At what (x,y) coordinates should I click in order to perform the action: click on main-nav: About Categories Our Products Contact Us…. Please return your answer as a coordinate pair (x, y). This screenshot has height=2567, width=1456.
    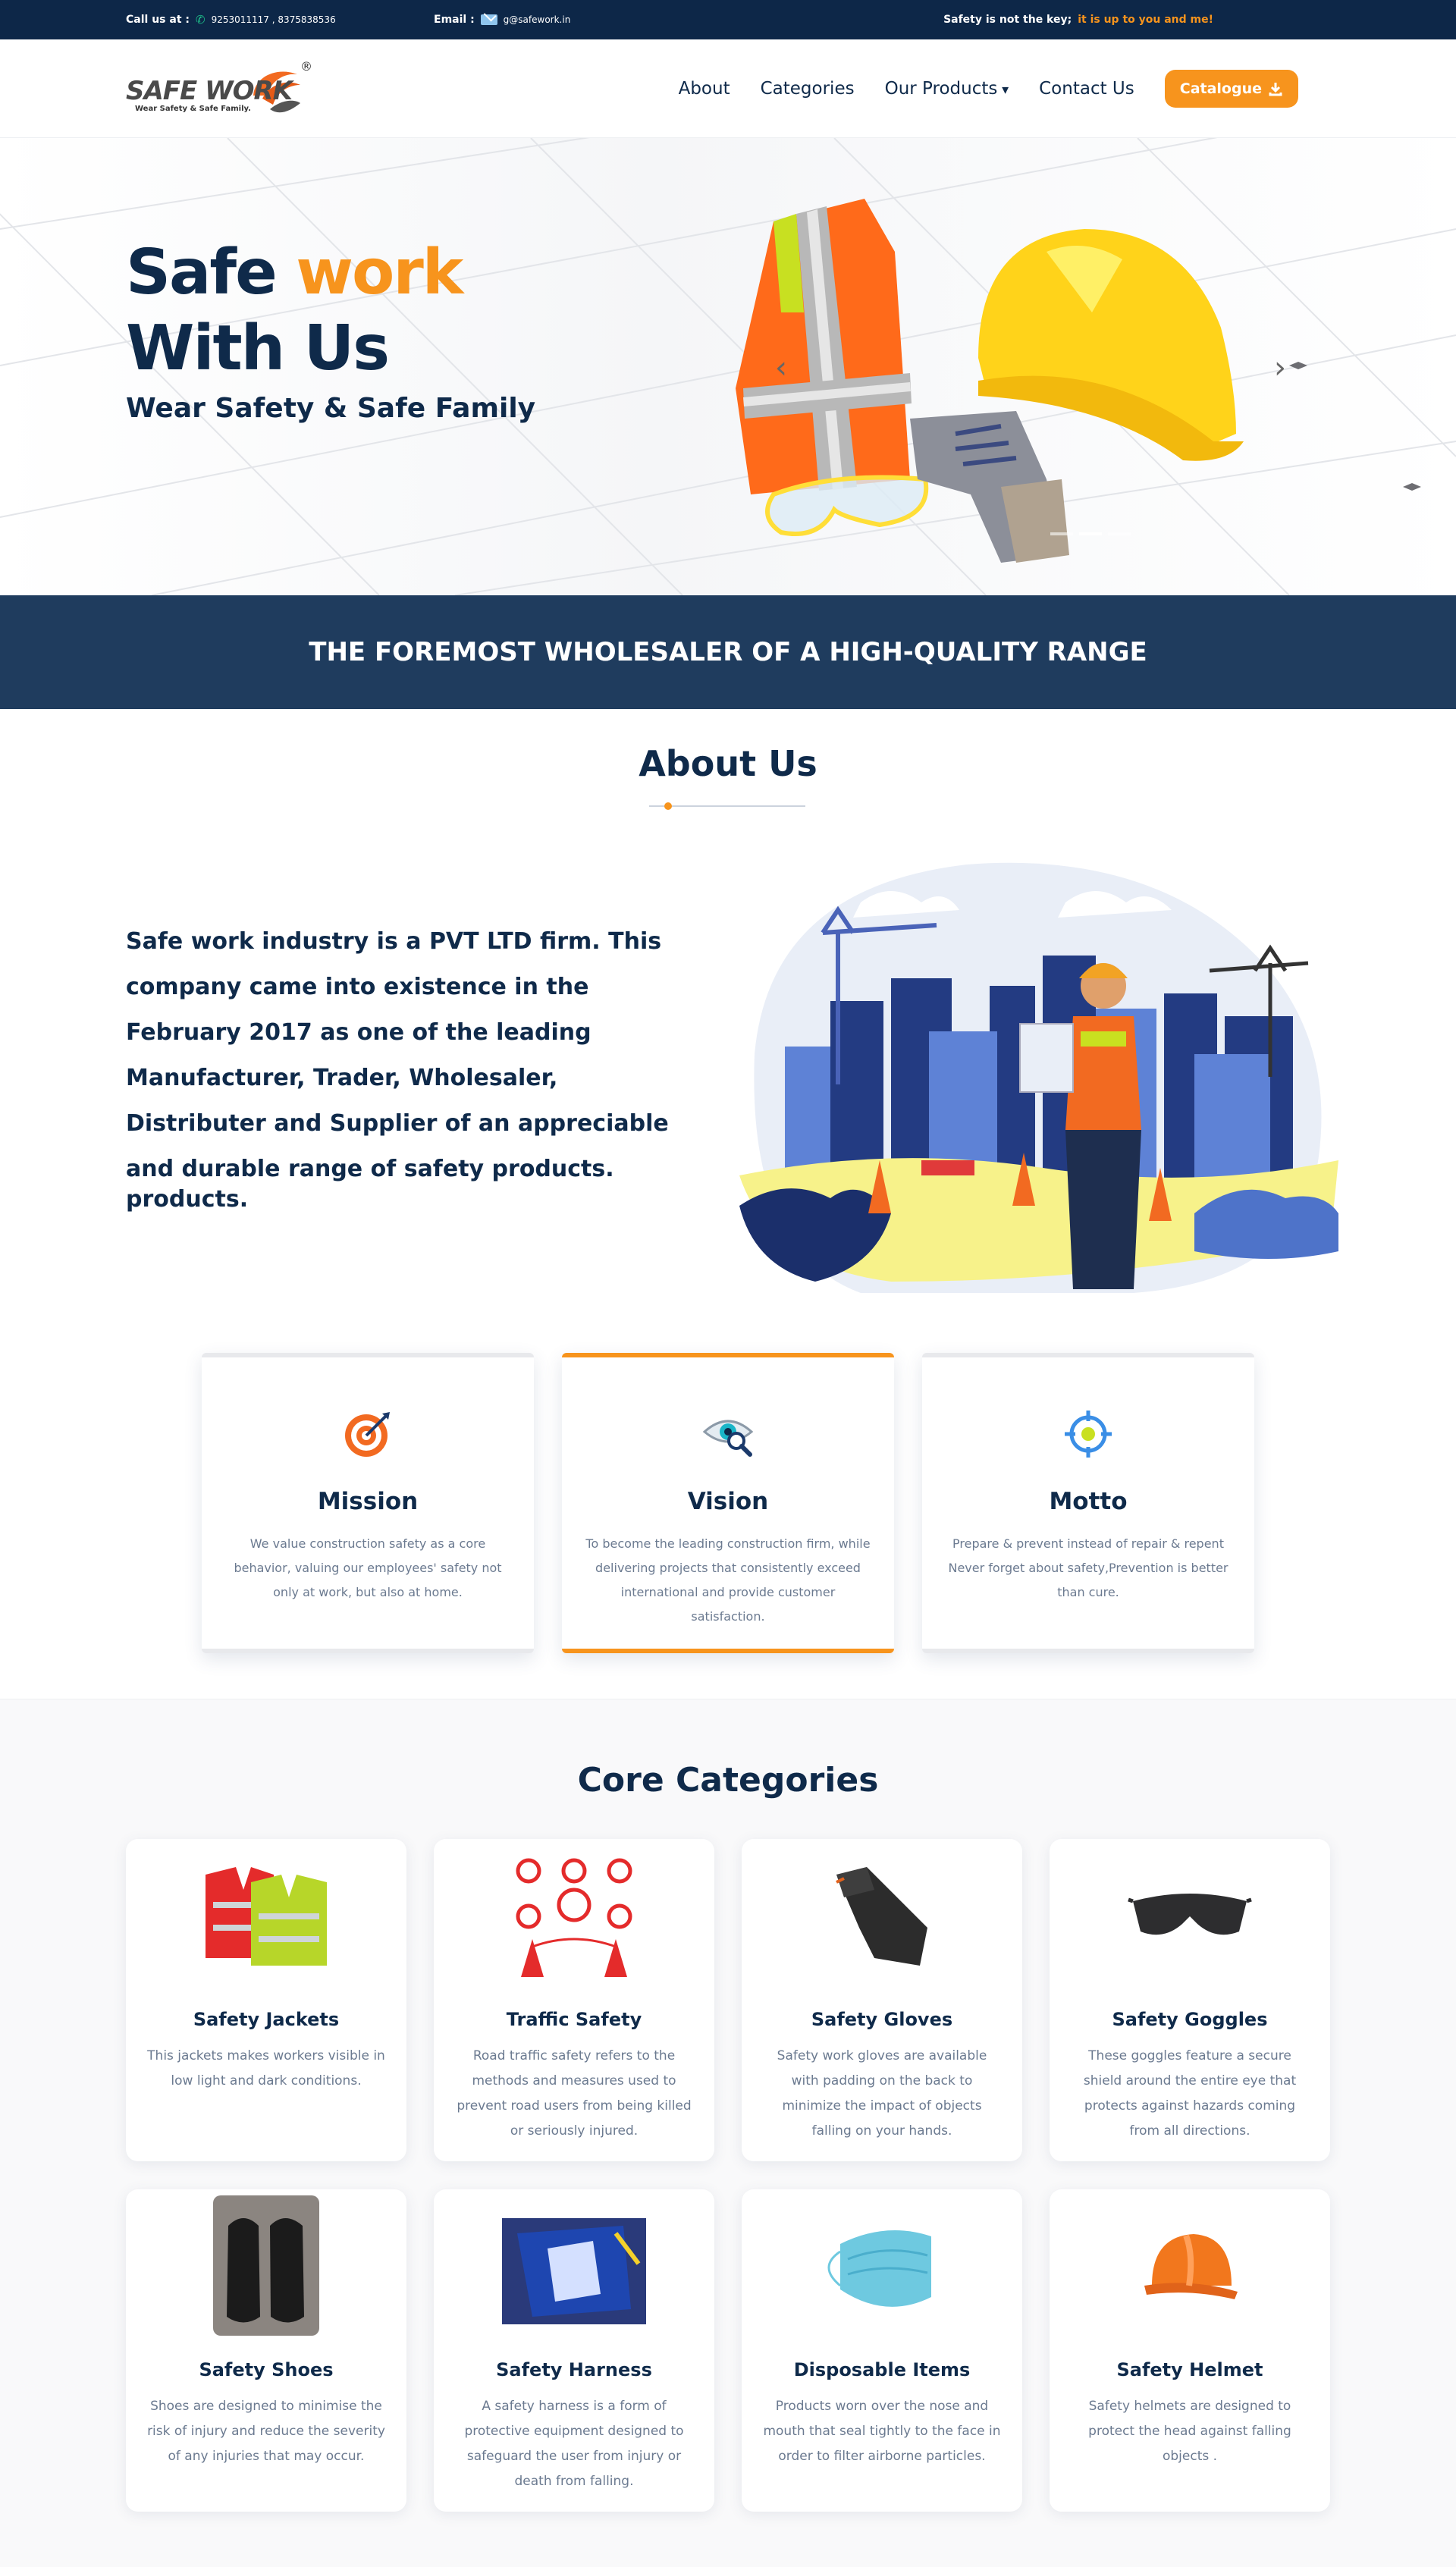
    Looking at the image, I should click on (1067, 88).